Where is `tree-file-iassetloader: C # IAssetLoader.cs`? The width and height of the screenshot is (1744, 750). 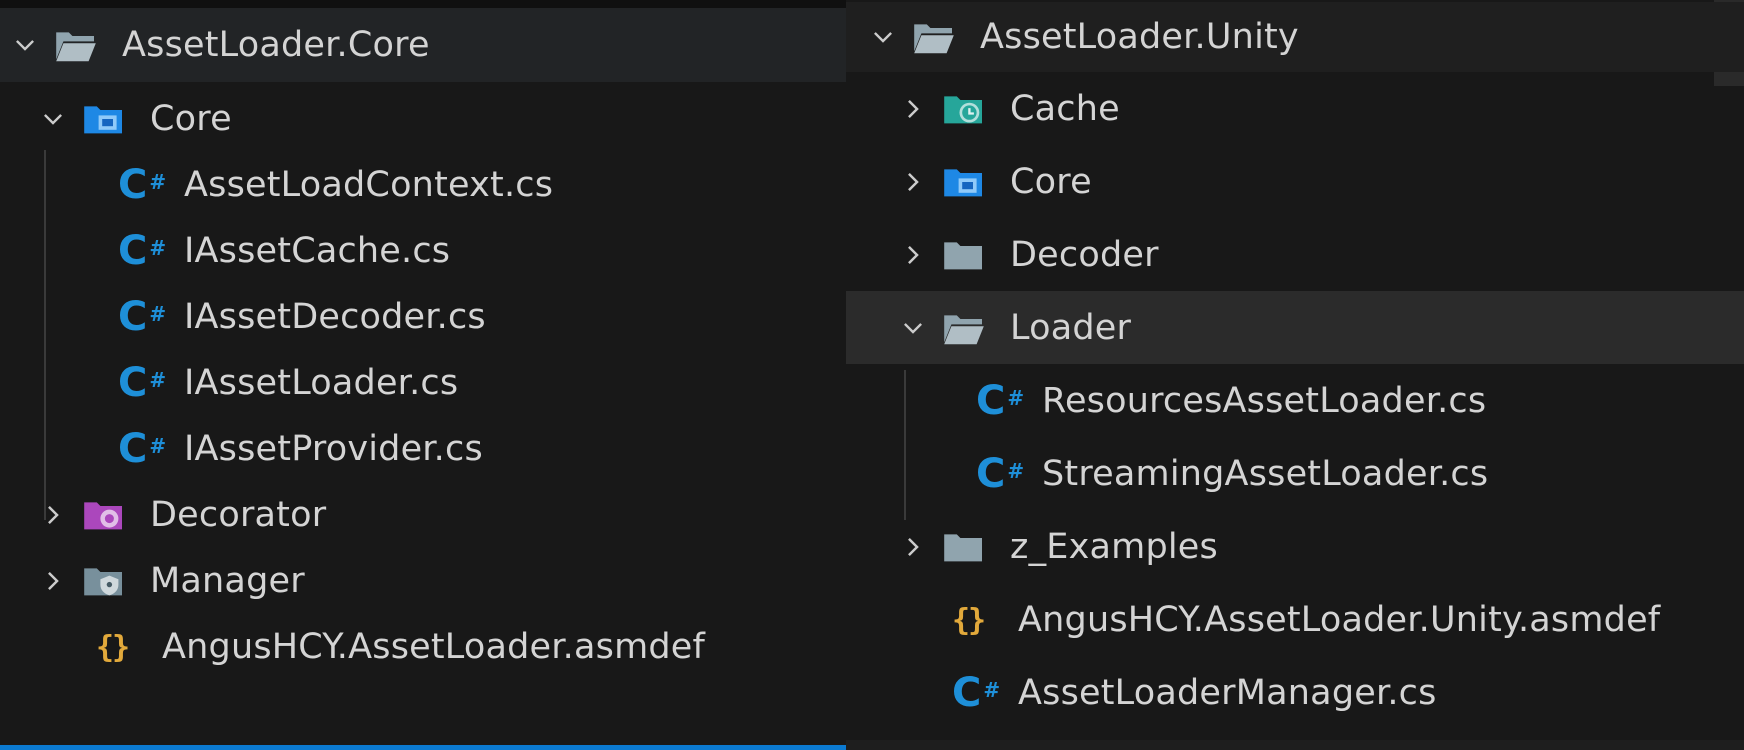 tree-file-iassetloader: C # IAssetLoader.cs is located at coordinates (423, 383).